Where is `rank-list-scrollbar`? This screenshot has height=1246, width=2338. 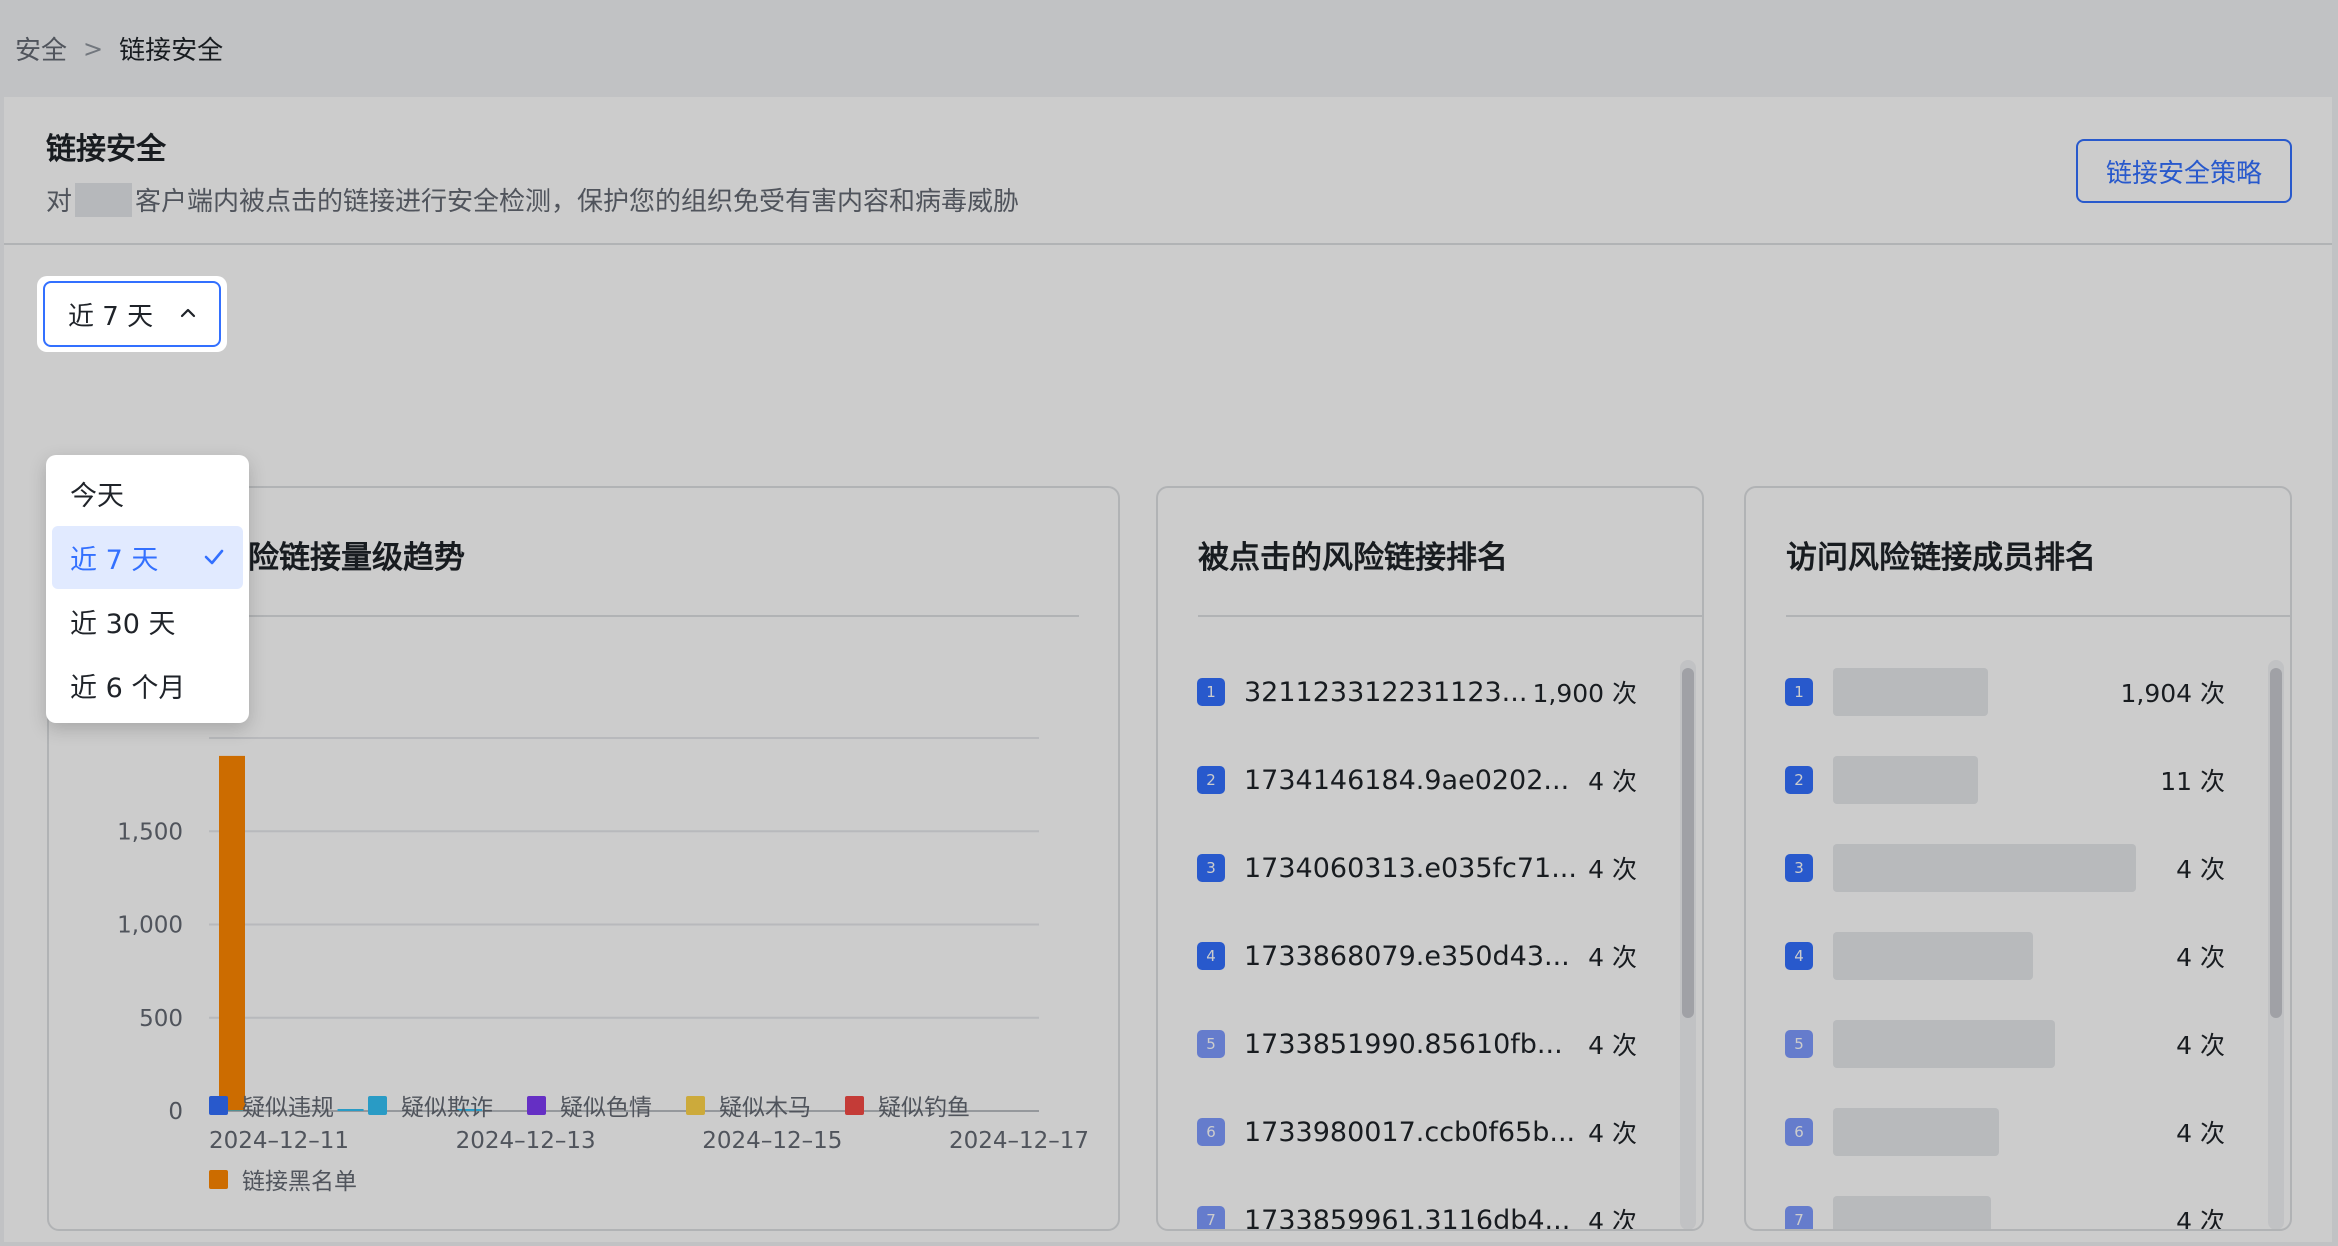 rank-list-scrollbar is located at coordinates (1688, 944).